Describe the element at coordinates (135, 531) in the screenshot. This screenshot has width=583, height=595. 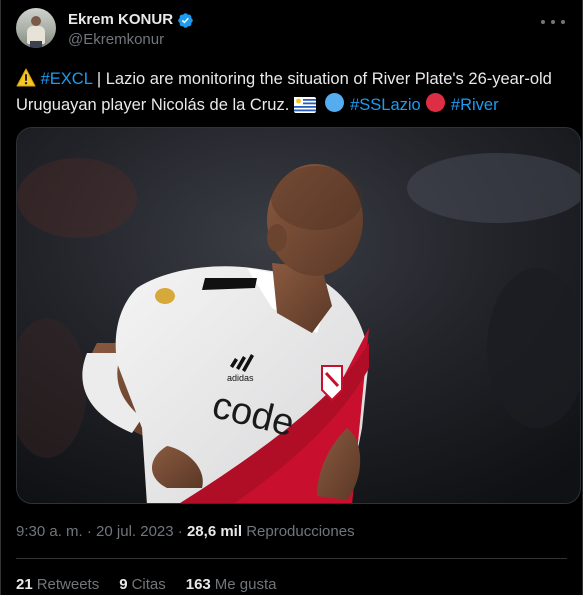
I see `tweet-date: 20 jul. 2023` at that location.